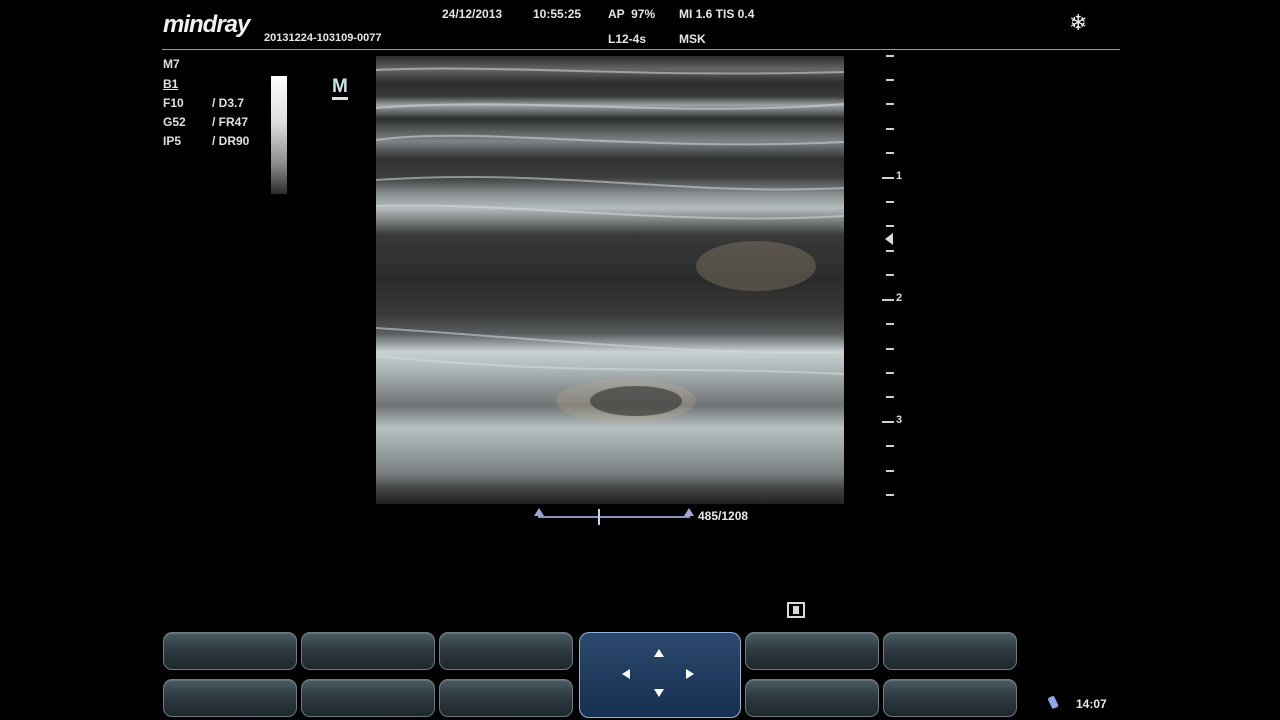 The height and width of the screenshot is (720, 1280). Describe the element at coordinates (172, 141) in the screenshot. I see `param-image-processing: IP5` at that location.